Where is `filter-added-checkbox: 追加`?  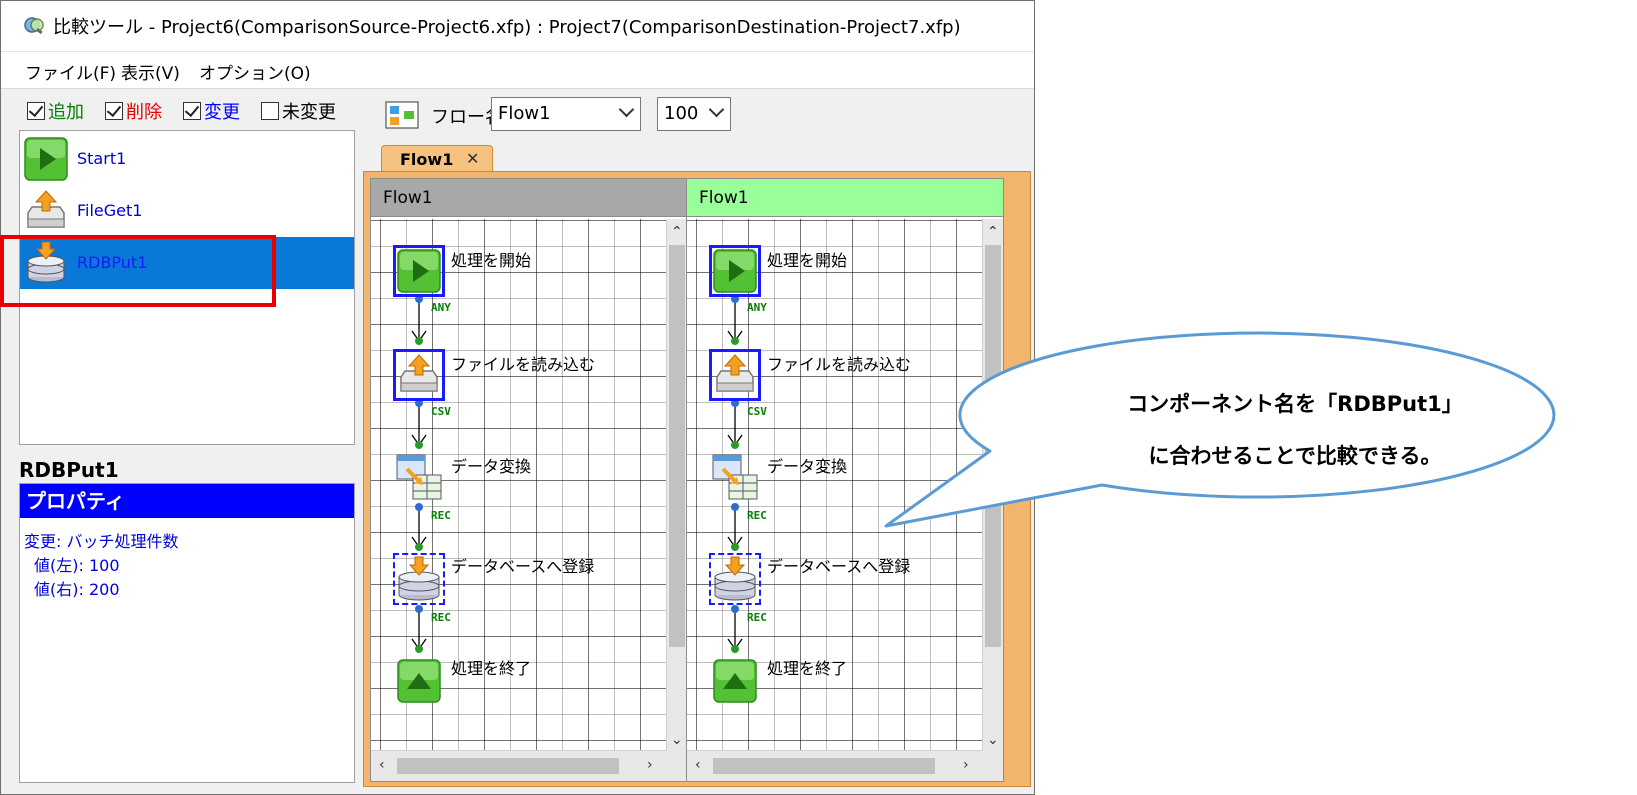 filter-added-checkbox: 追加 is located at coordinates (55, 111).